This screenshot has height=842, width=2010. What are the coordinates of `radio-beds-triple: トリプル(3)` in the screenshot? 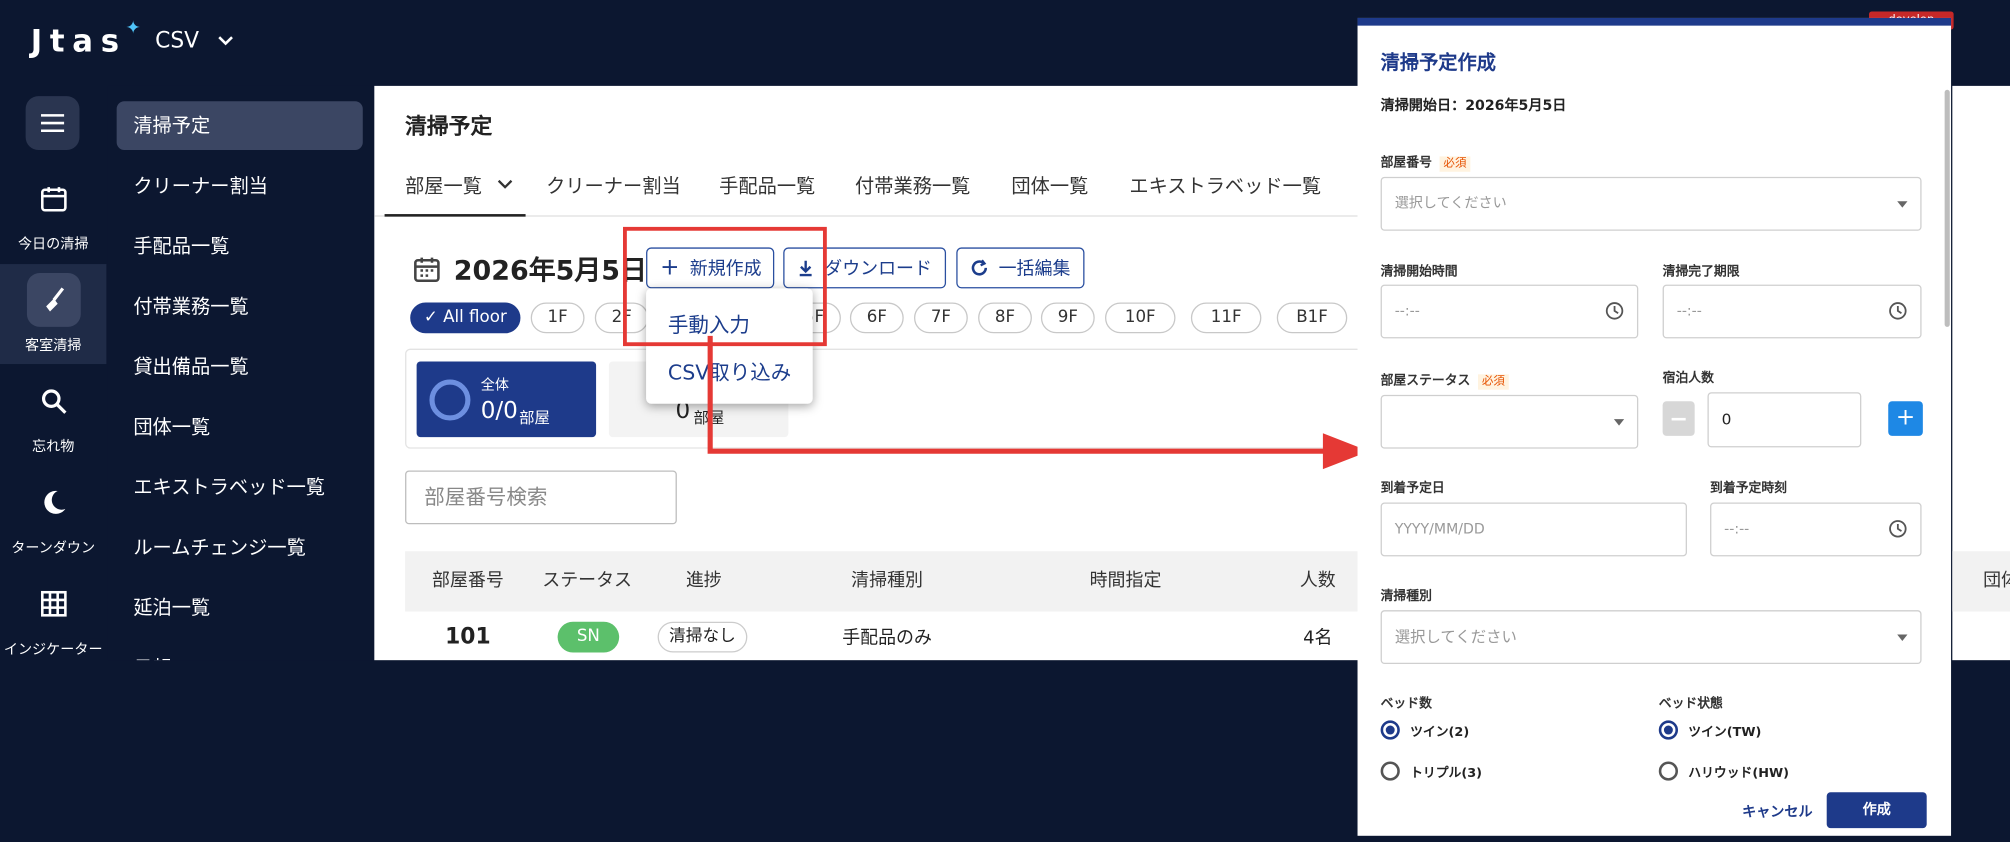 It's located at (1431, 771).